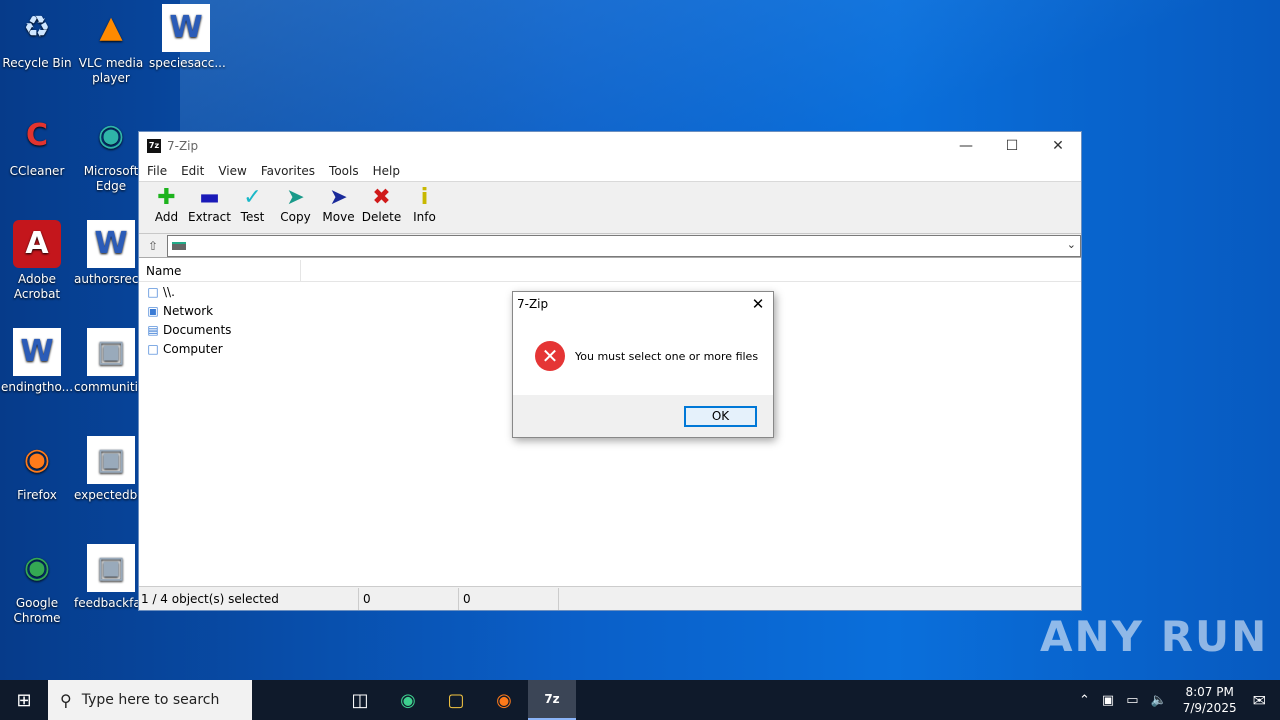  I want to click on taskbar-search-box: ⚲ Type here to search, so click(150, 700).